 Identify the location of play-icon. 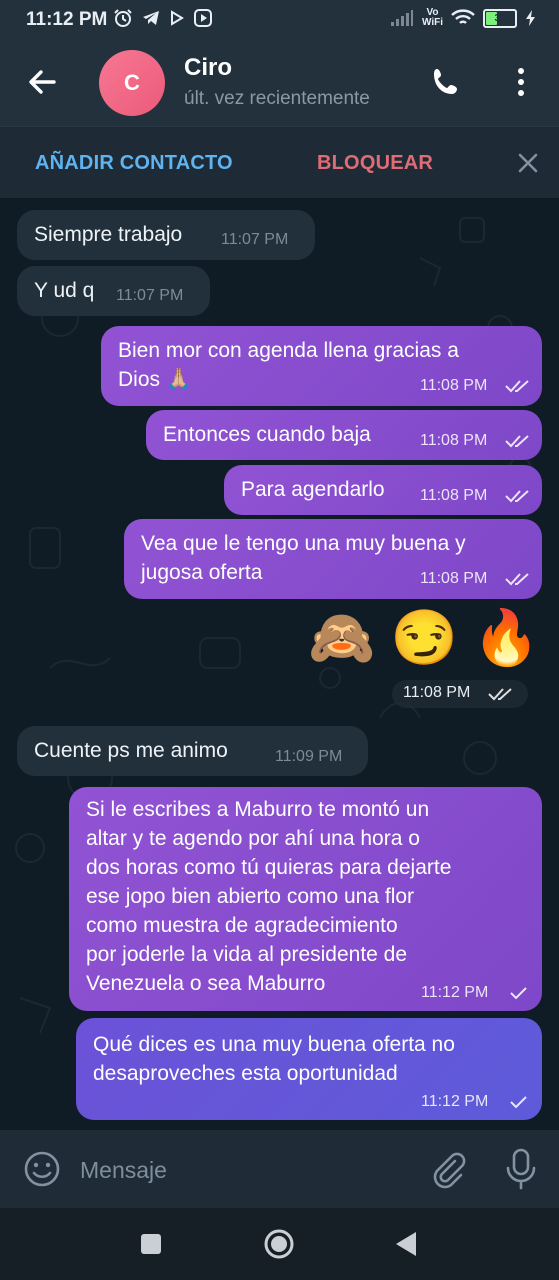
(177, 18).